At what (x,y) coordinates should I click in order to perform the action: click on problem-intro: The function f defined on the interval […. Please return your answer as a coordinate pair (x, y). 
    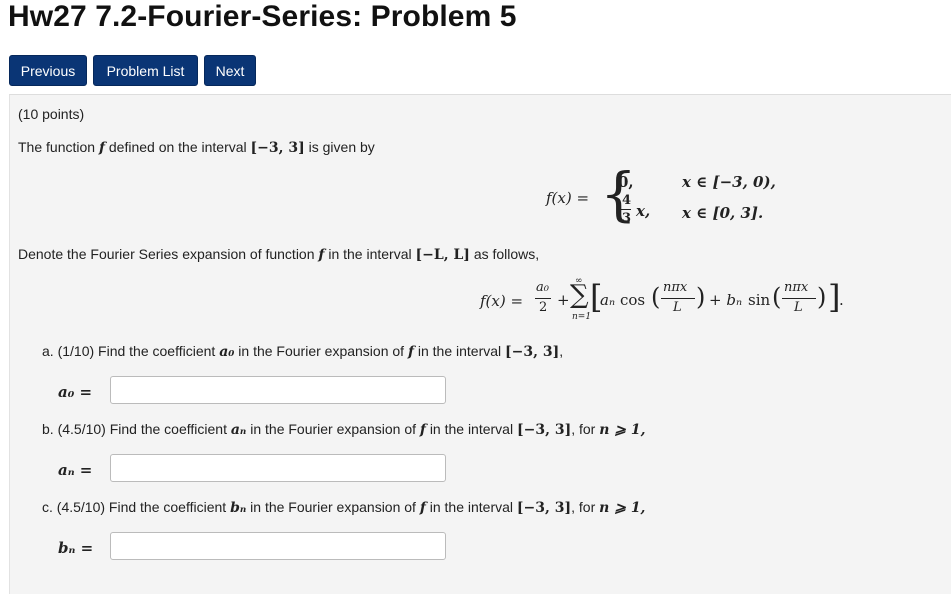
    Looking at the image, I should click on (196, 147).